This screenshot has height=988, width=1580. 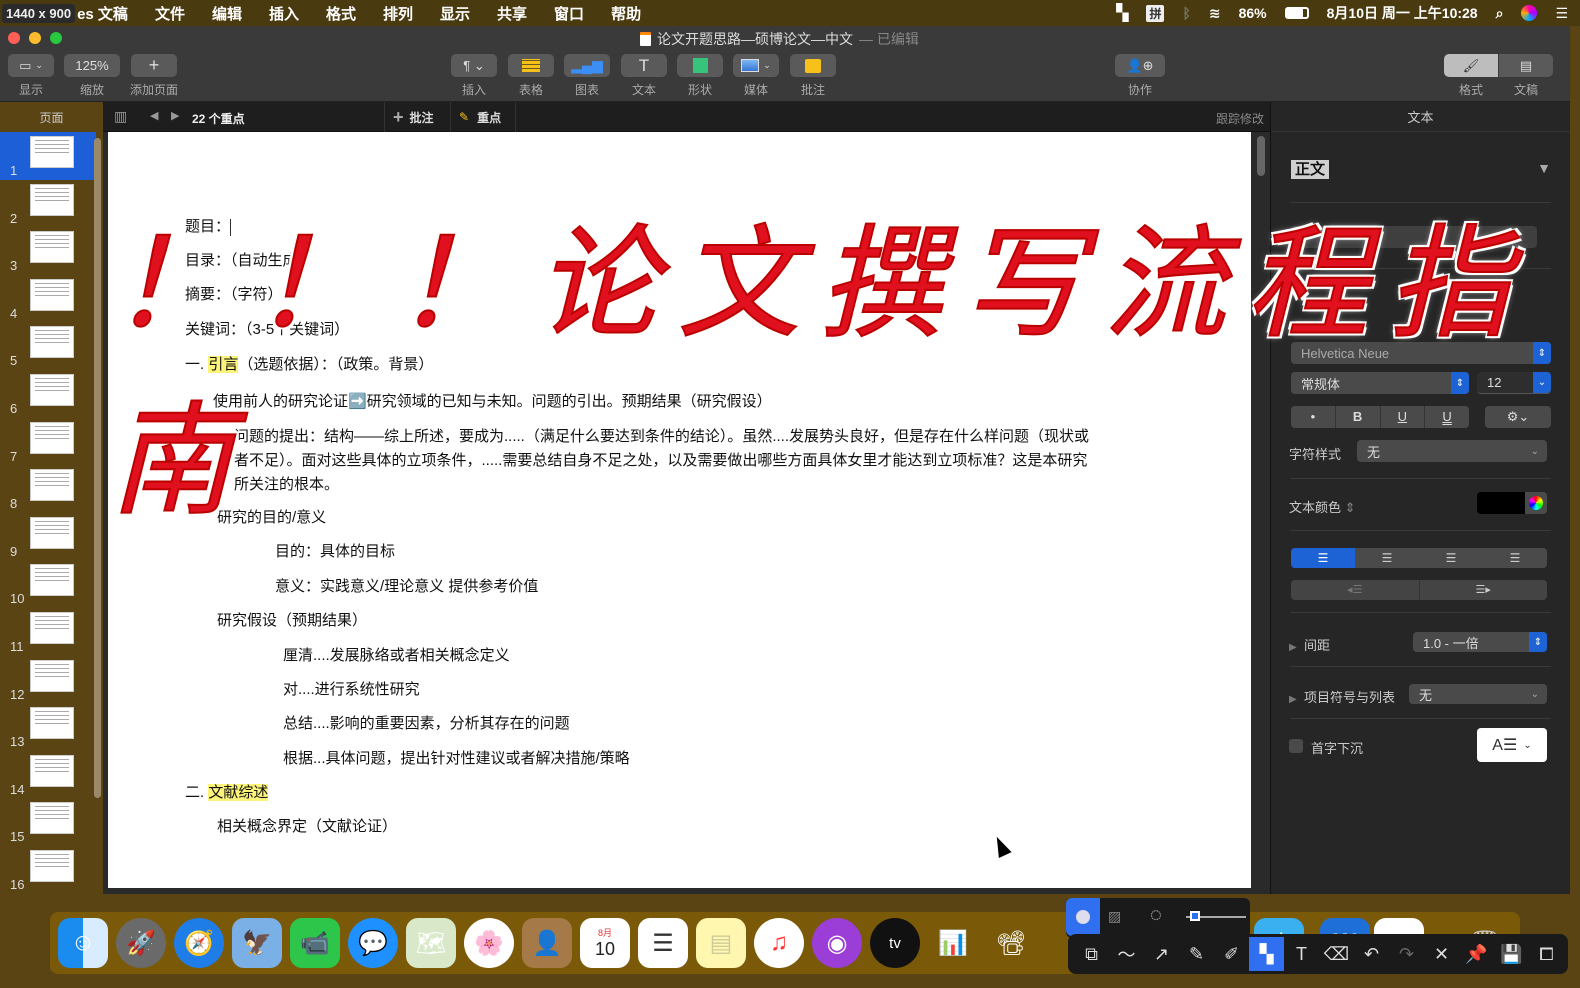 What do you see at coordinates (1526, 76) in the screenshot?
I see `document-button: ▤ 文稿` at bounding box center [1526, 76].